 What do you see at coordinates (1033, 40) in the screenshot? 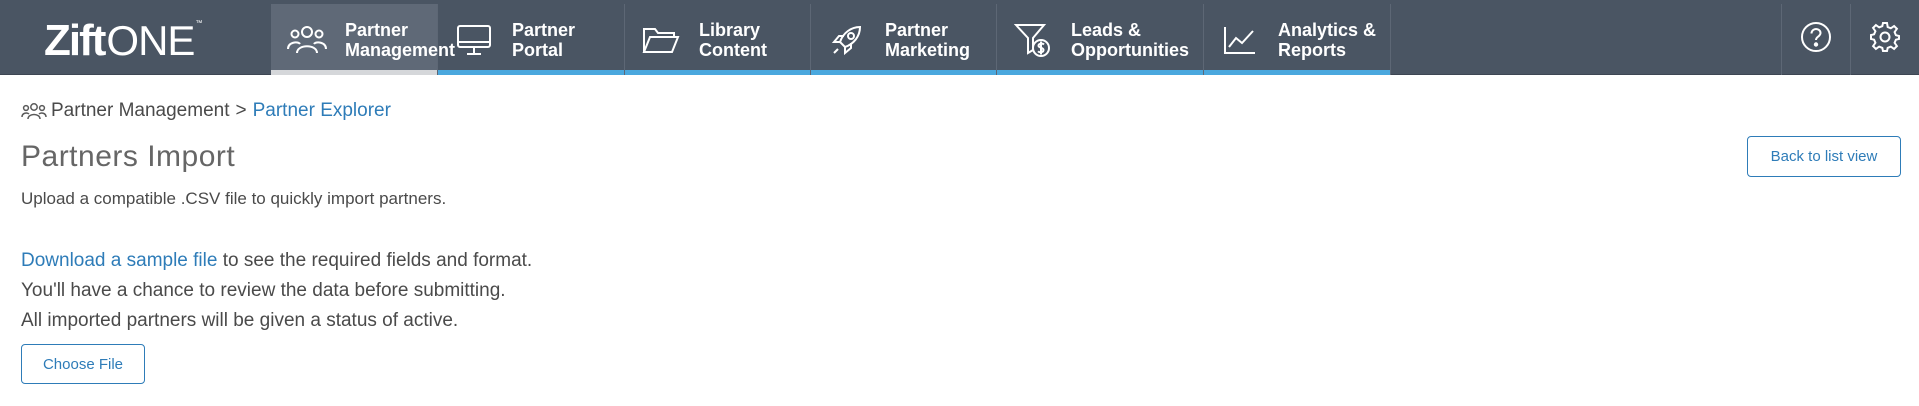
I see `funnel-dollar-icon` at bounding box center [1033, 40].